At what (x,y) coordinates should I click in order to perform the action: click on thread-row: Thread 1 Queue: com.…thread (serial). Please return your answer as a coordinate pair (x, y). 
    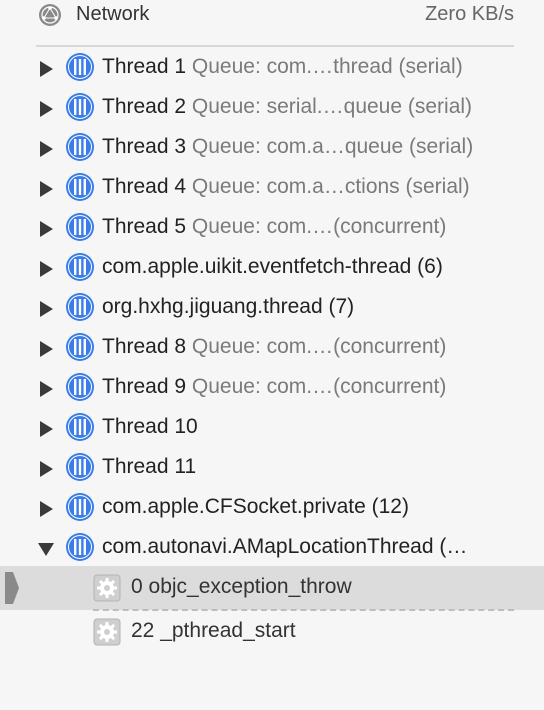
    Looking at the image, I should click on (272, 68).